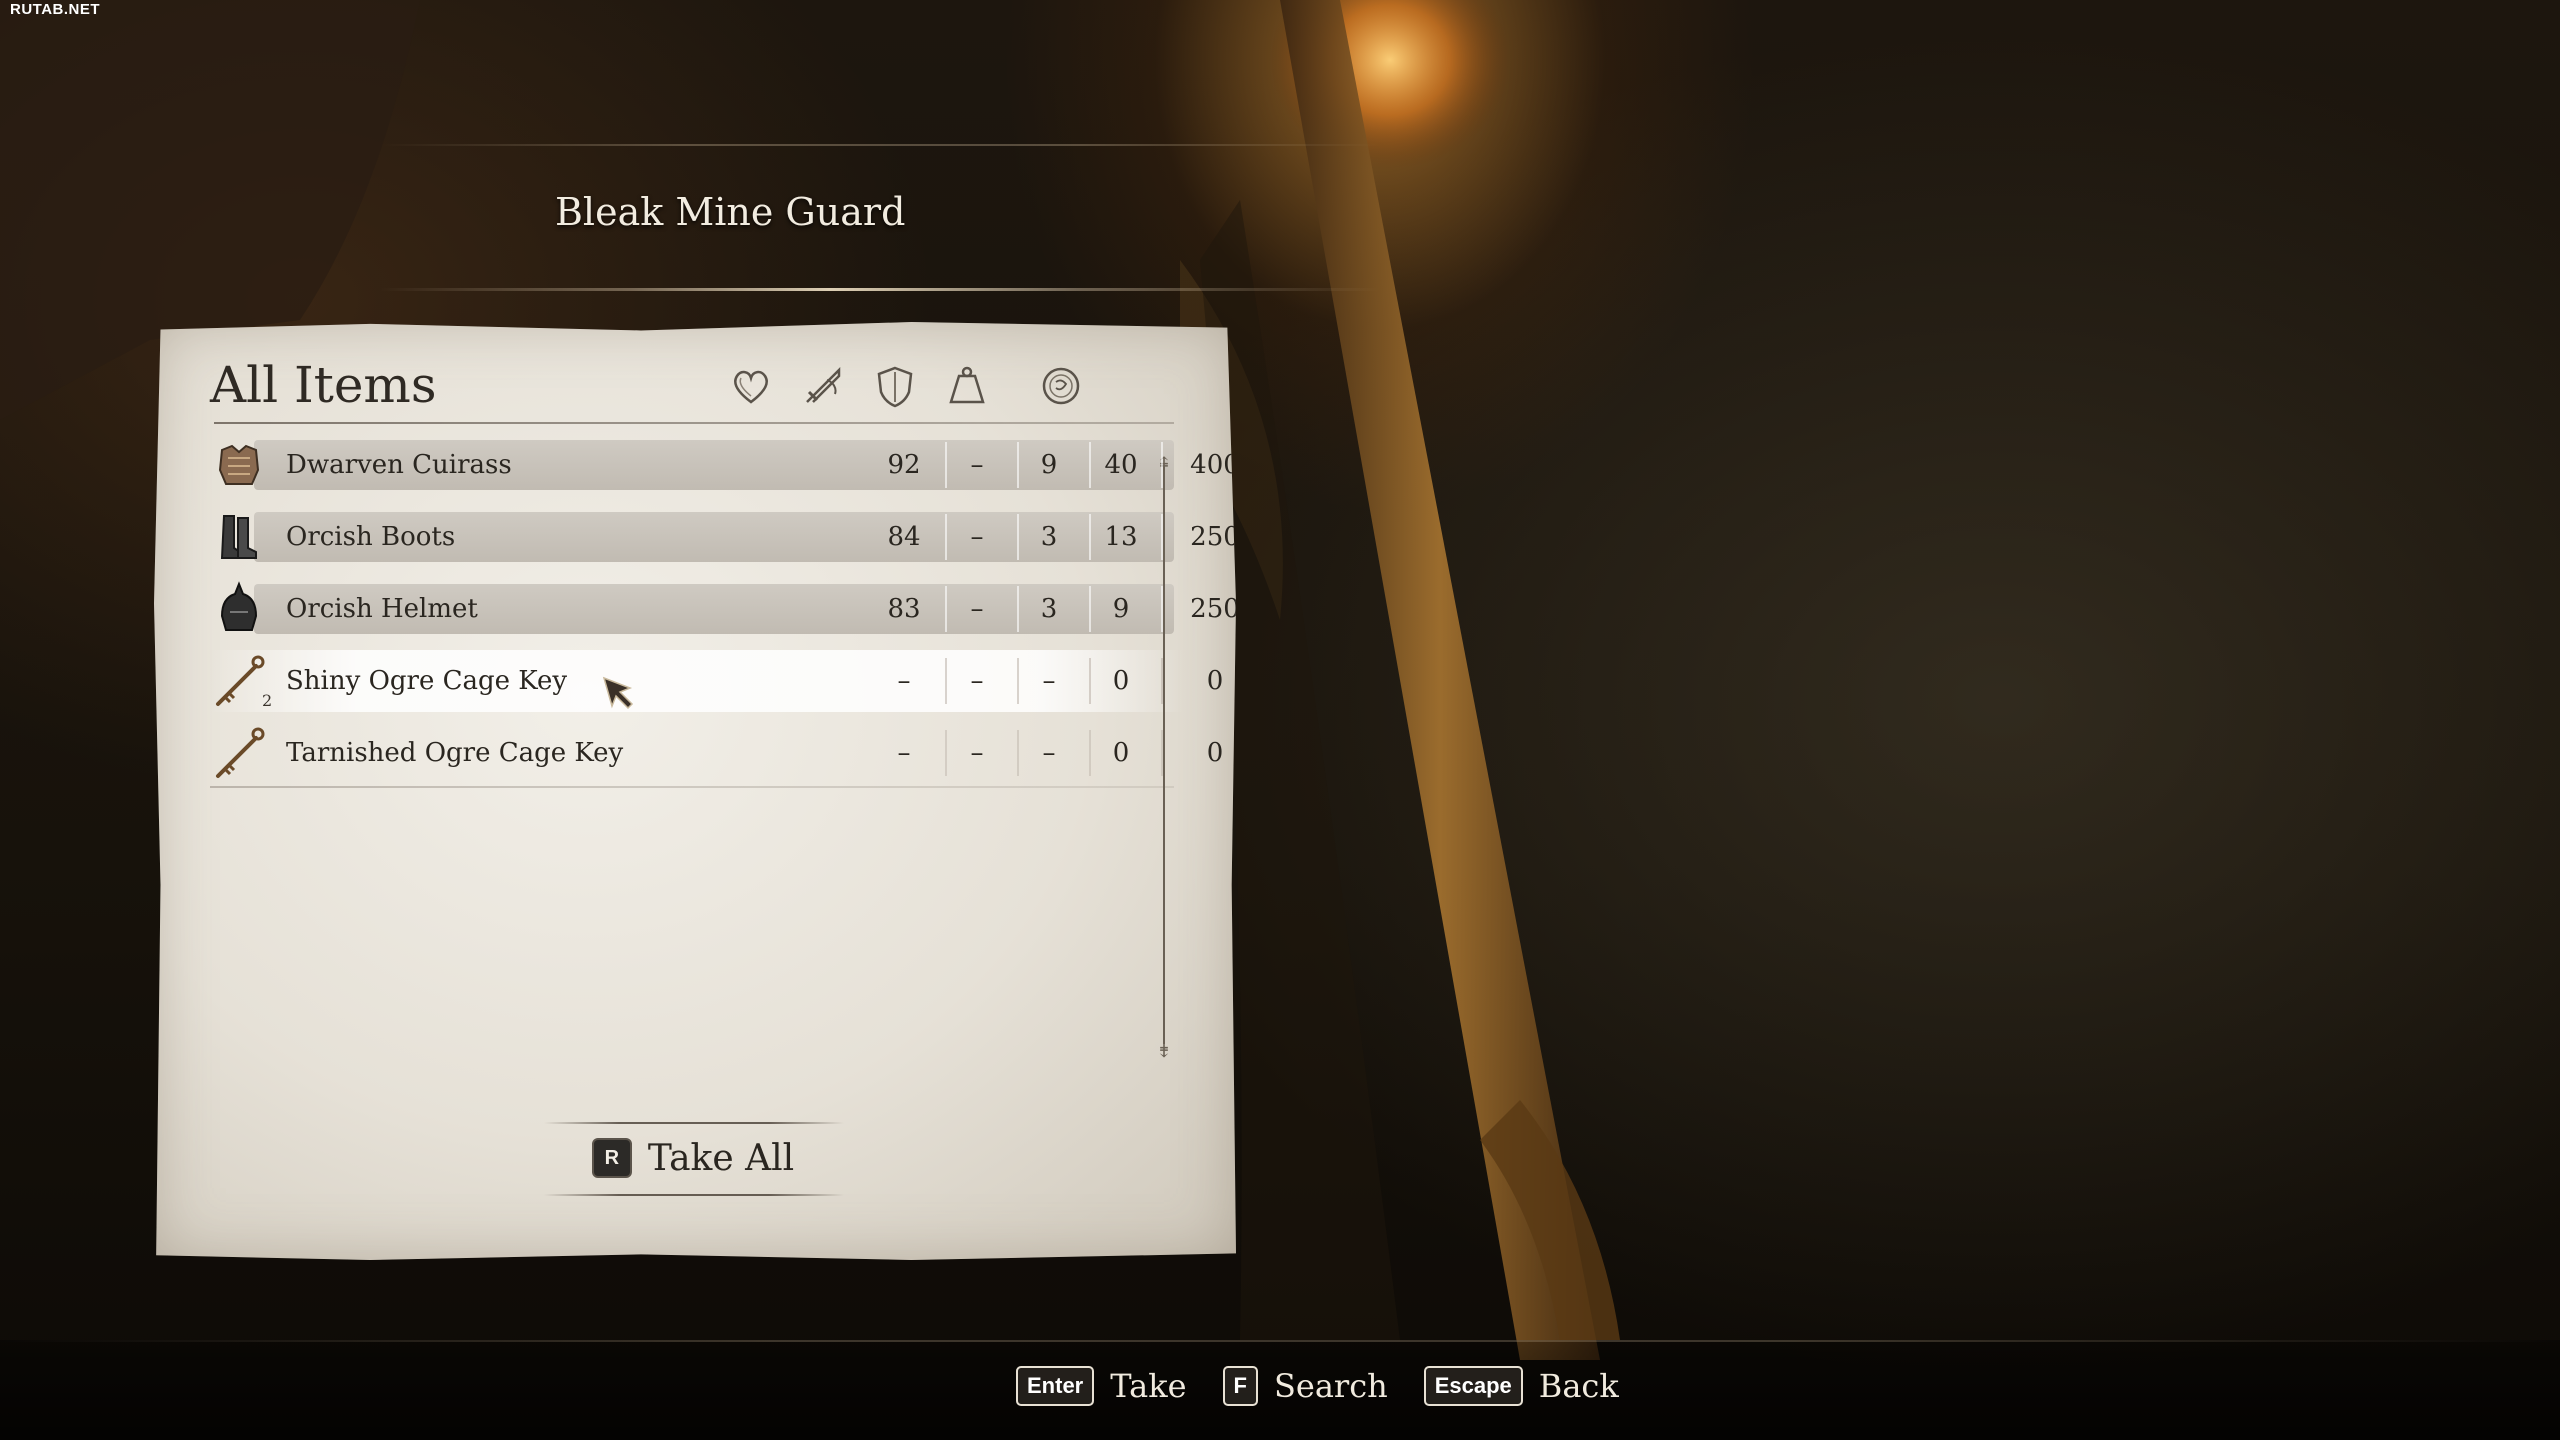 The width and height of the screenshot is (2560, 1440). I want to click on shield-armor-icon, so click(895, 386).